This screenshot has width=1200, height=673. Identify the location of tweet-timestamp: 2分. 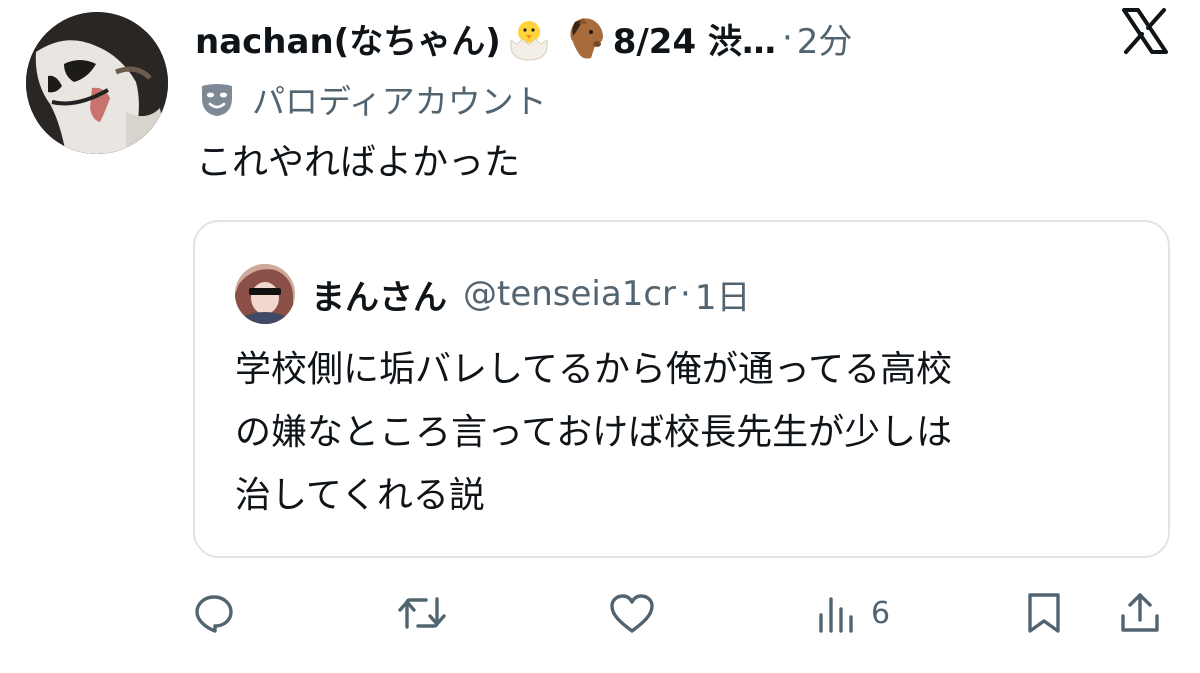
(825, 38).